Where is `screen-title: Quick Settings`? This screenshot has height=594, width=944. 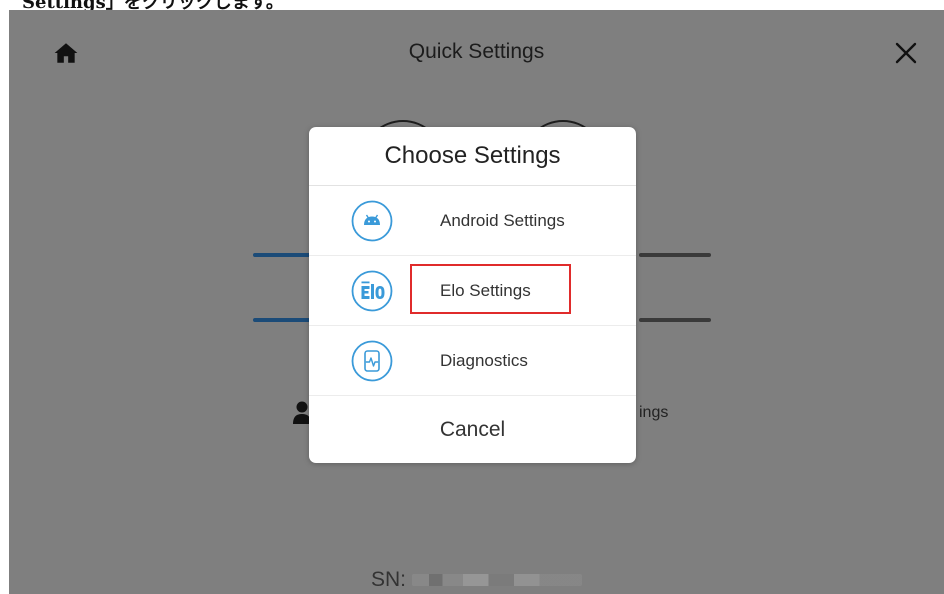 screen-title: Quick Settings is located at coordinates (476, 51).